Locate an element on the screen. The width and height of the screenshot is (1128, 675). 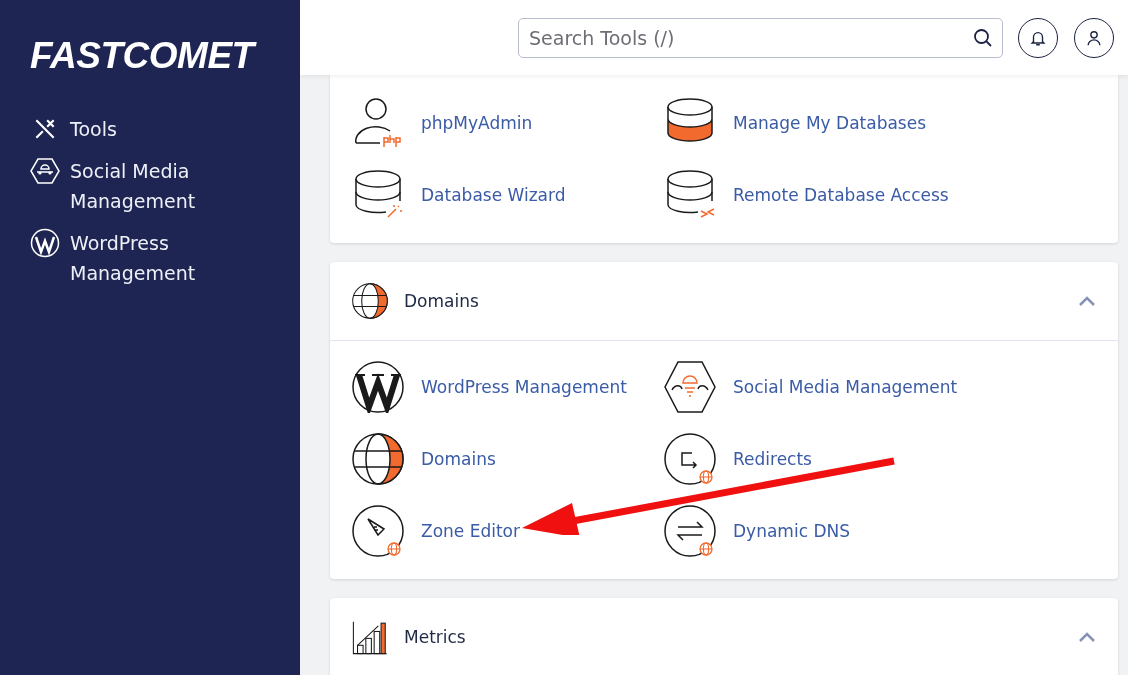
sidebar-item: Tools is located at coordinates (125, 129).